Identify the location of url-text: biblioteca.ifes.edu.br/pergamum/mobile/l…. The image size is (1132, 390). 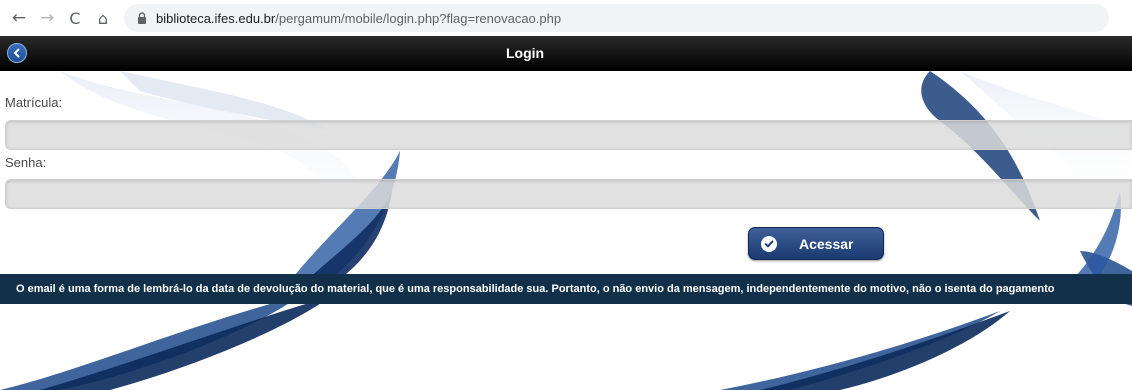
(358, 18).